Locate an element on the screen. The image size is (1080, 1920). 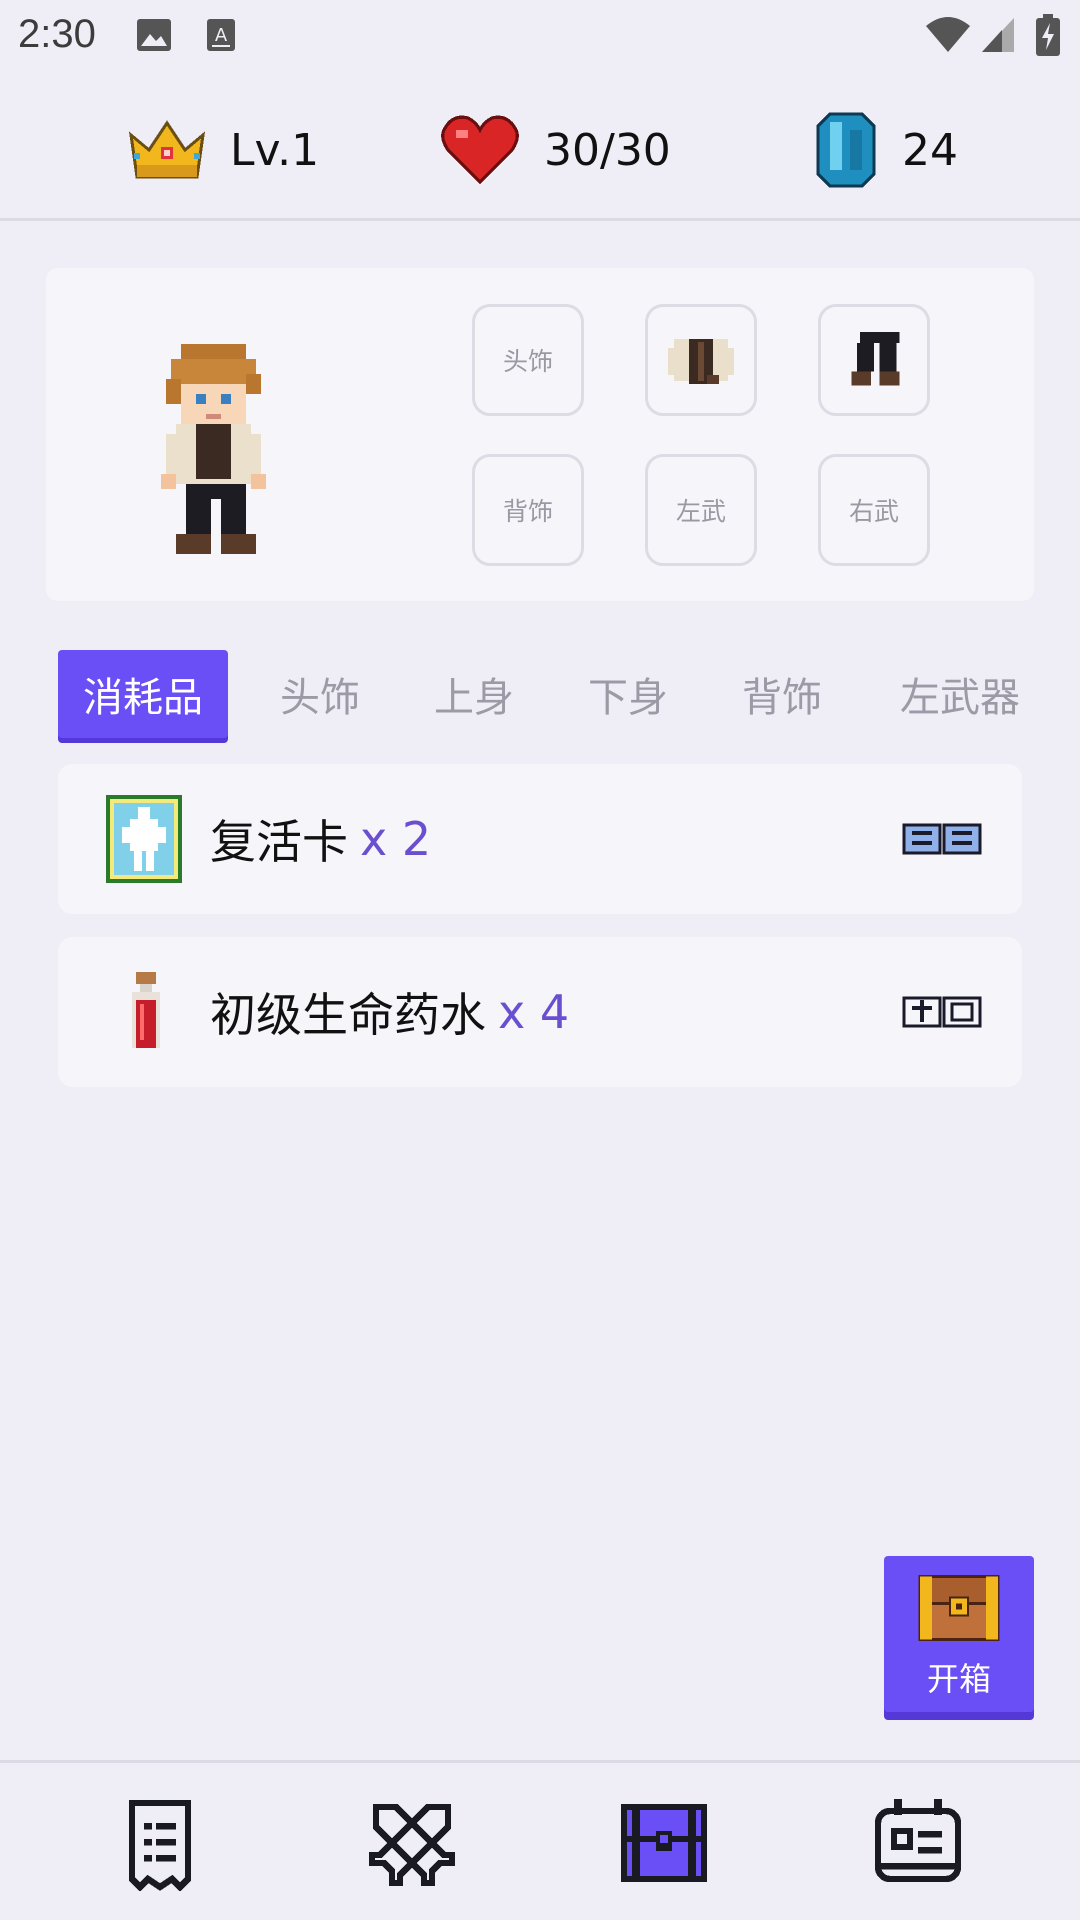
item-name-row: 复活卡 x 2 is located at coordinates (320, 839).